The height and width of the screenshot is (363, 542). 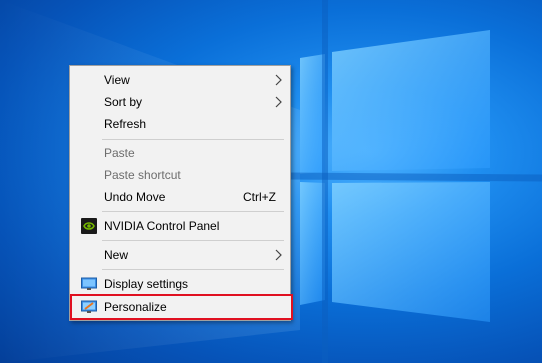 I want to click on menu-item-sort-by: Sort by, so click(x=180, y=102).